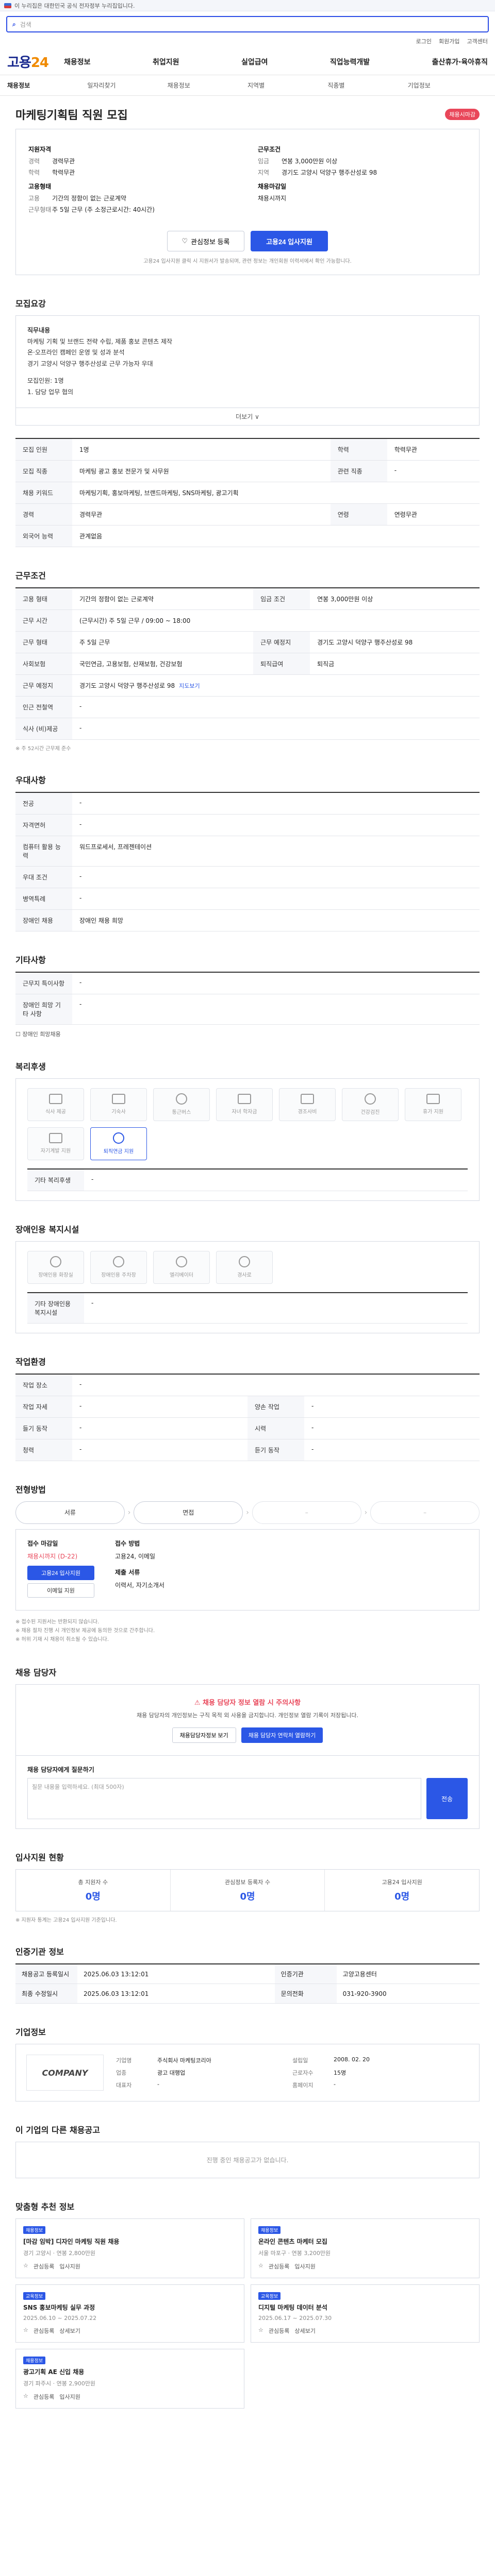 This screenshot has width=495, height=2576. I want to click on job-header: 마케팅기획팀 직원 모집 채용시마감, so click(247, 112).